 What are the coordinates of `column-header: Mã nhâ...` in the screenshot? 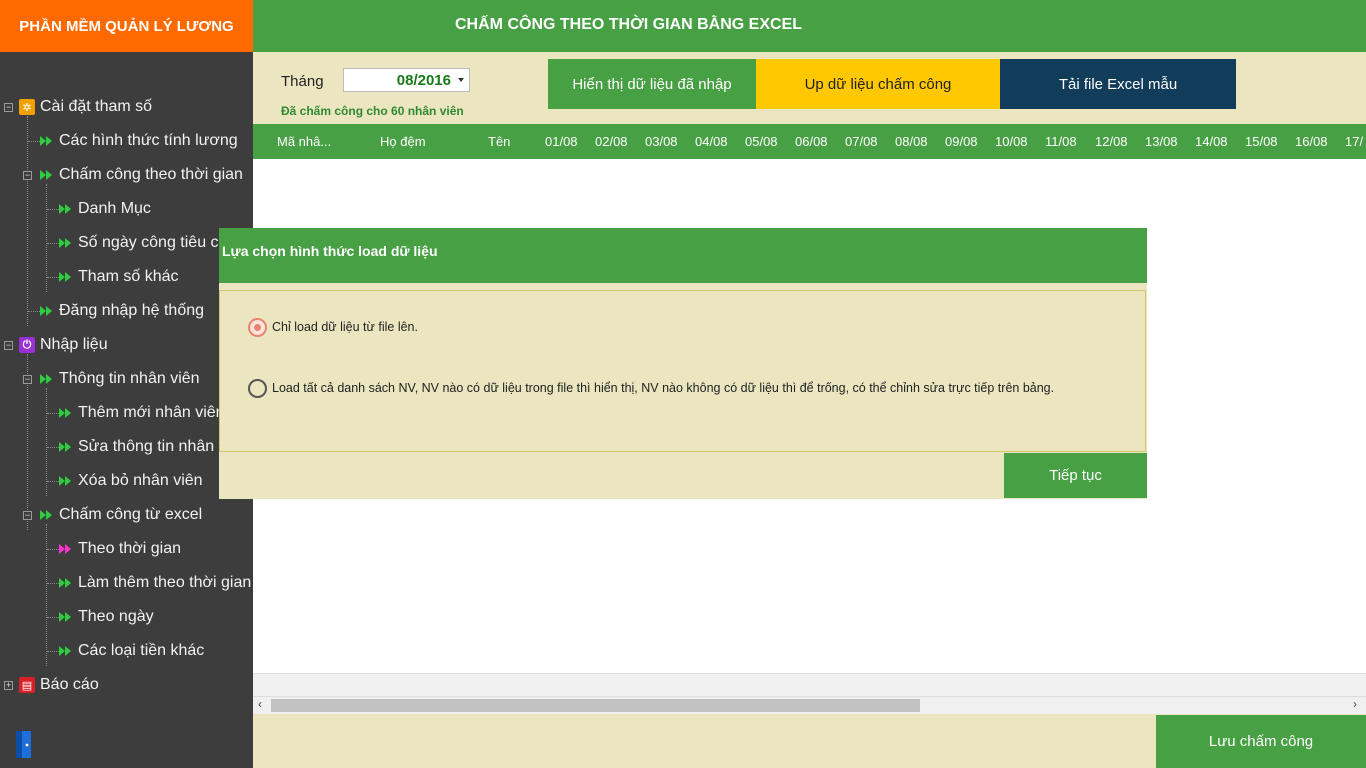 It's located at (304, 141).